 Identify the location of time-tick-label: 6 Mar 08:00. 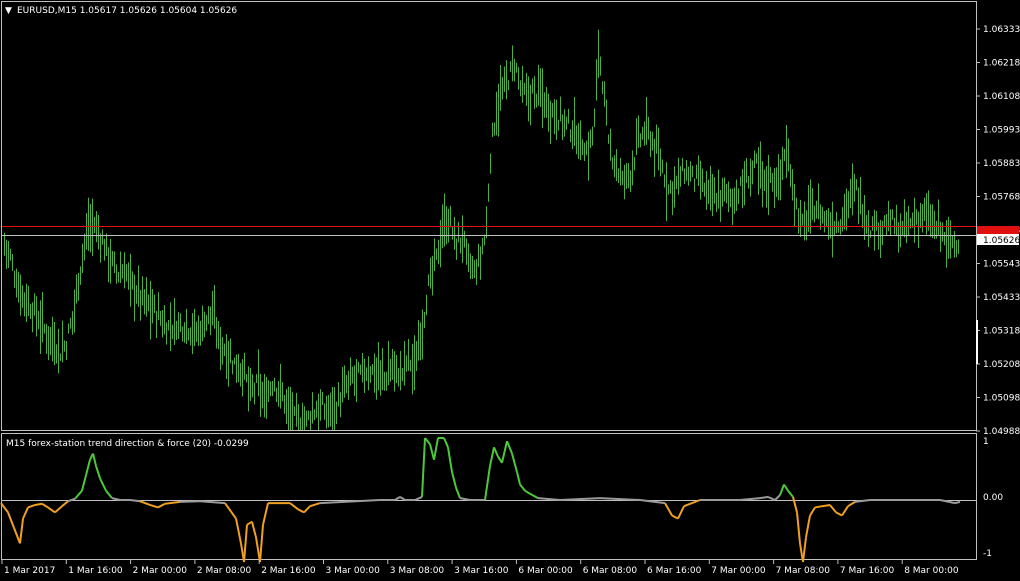
(610, 571).